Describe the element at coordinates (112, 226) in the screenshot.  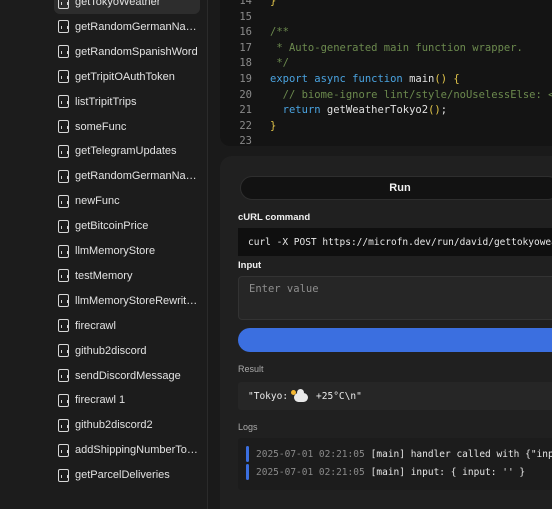
I see `sidebar-item-label: getBitcoinPrice` at that location.